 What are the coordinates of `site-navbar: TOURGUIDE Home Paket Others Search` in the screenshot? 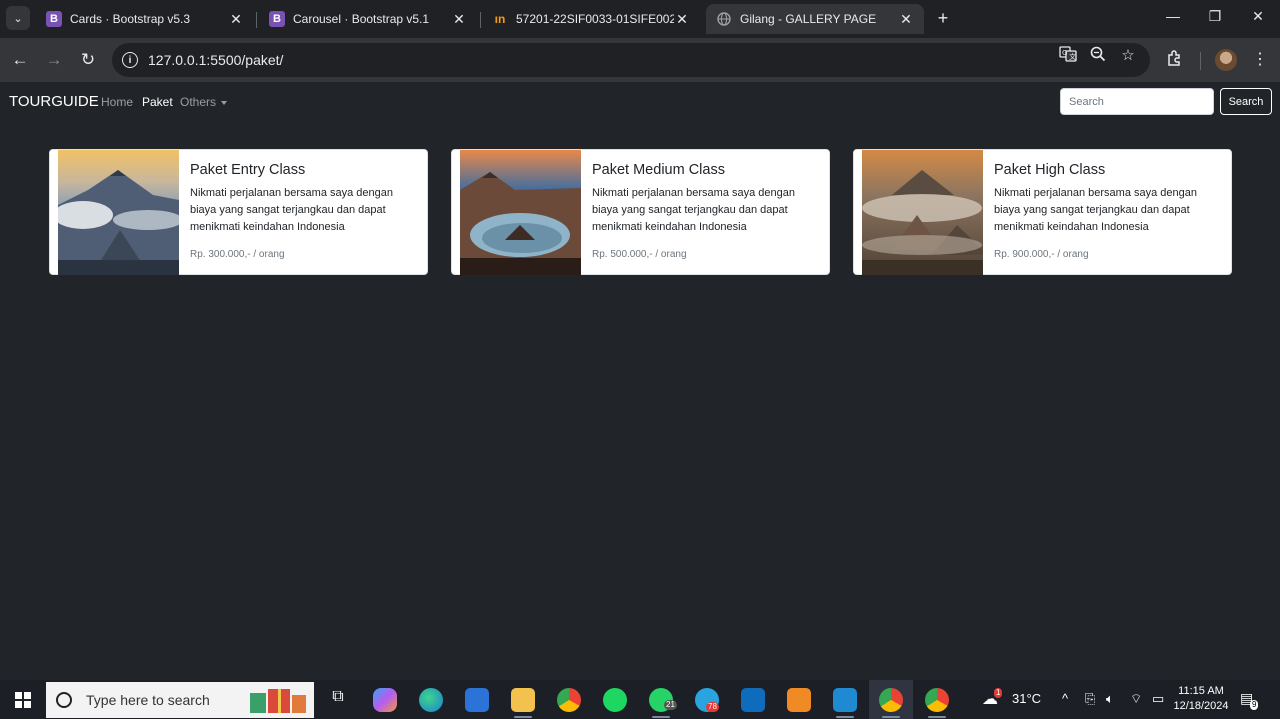 It's located at (640, 102).